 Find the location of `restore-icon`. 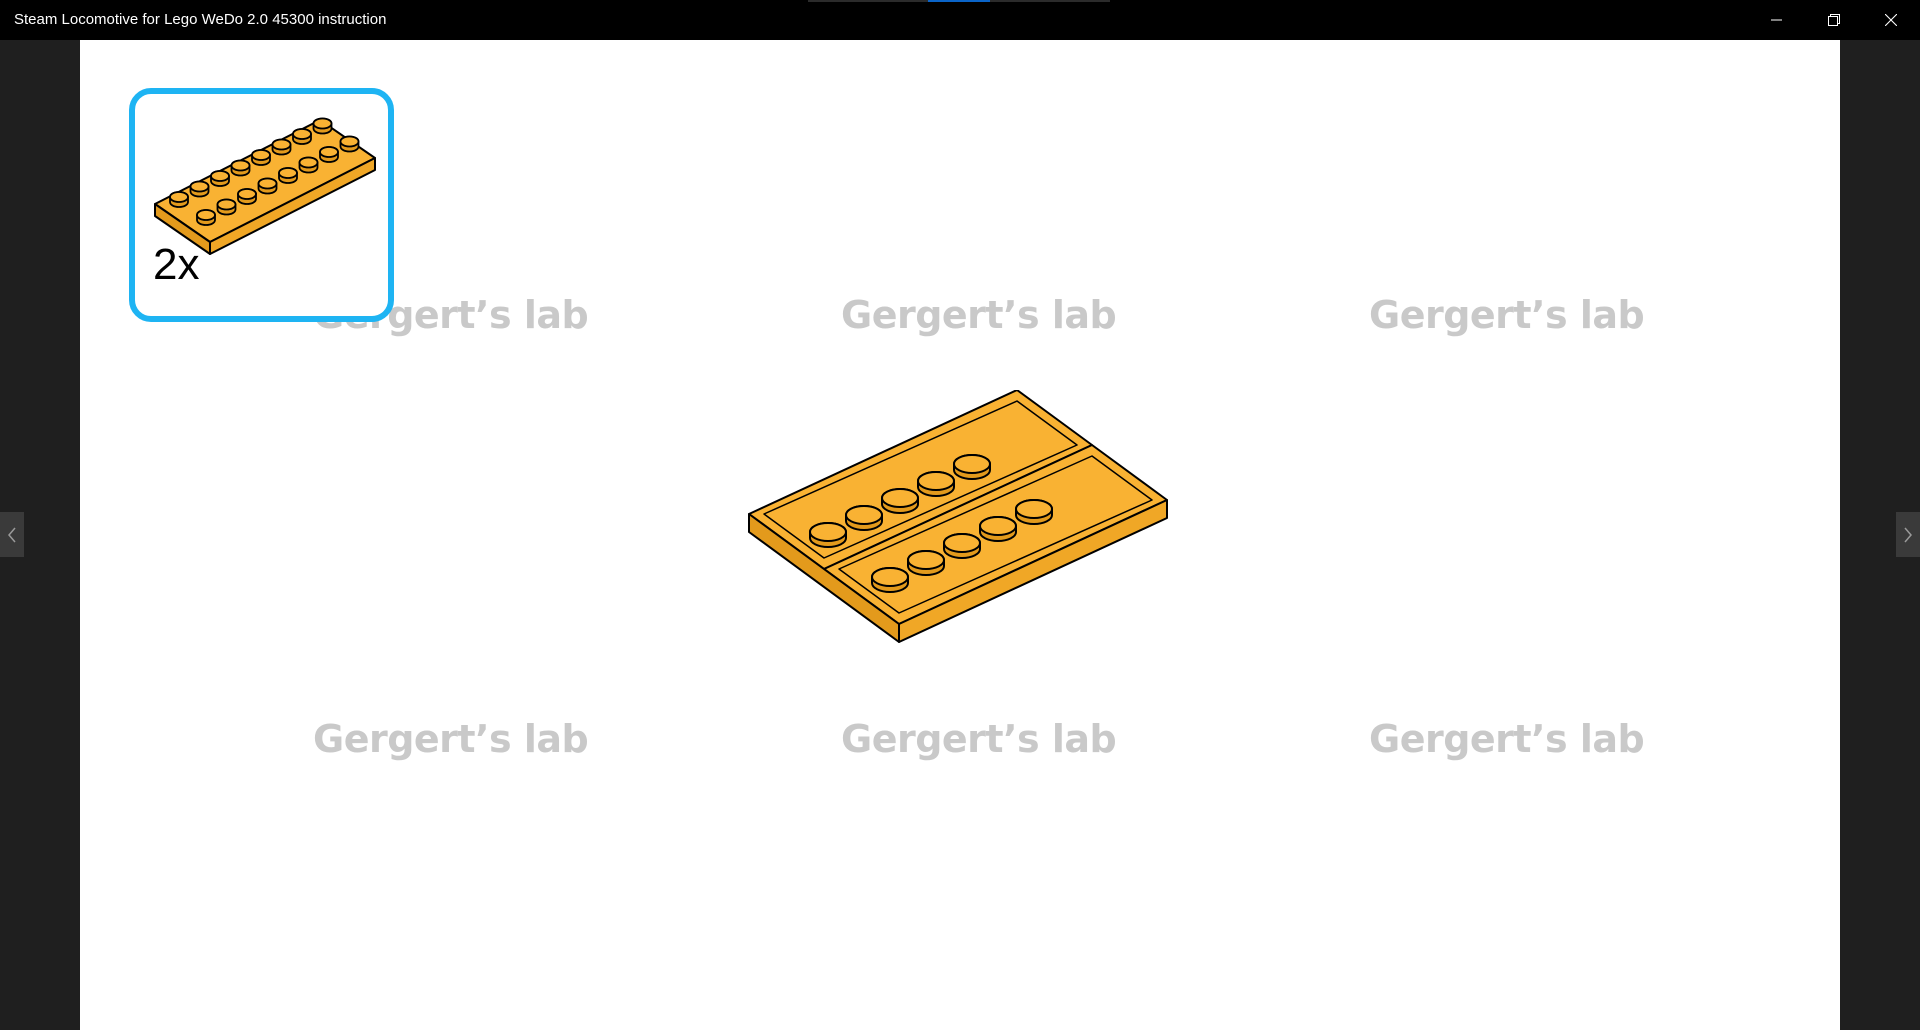

restore-icon is located at coordinates (1834, 20).